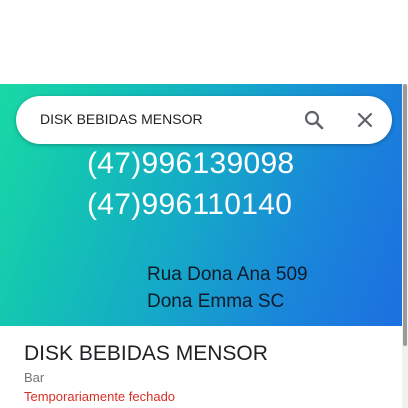  Describe the element at coordinates (216, 301) in the screenshot. I see `photo-address-line-2: Dona Emma SC` at that location.